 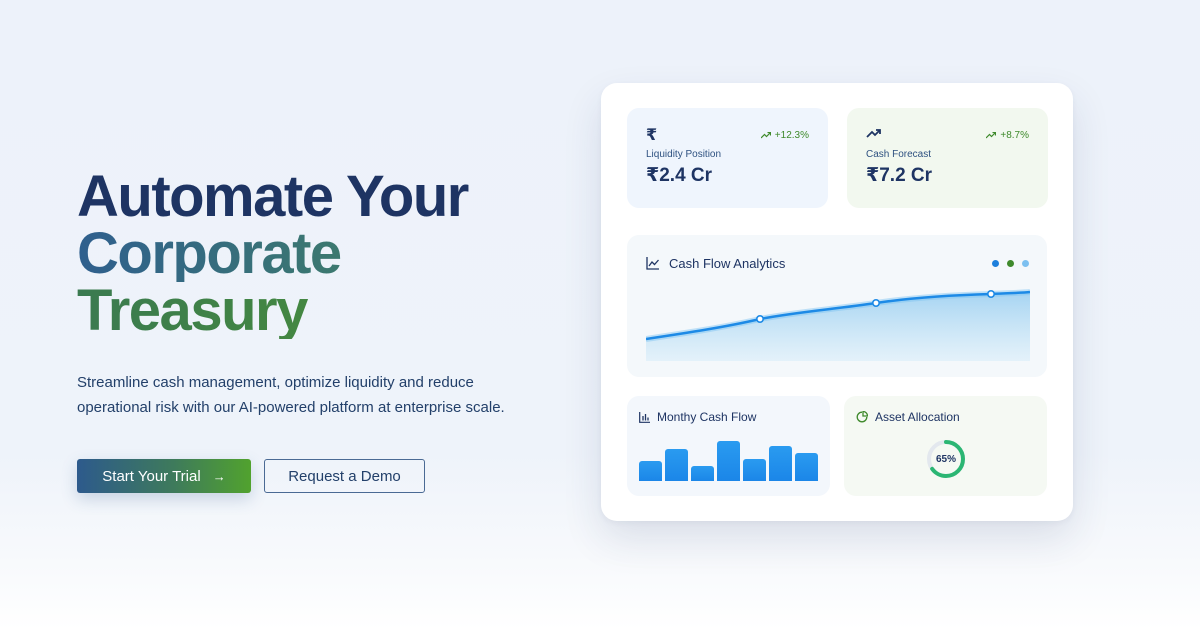 What do you see at coordinates (727, 263) in the screenshot?
I see `analytics-title-text: Cash Flow Analytics` at bounding box center [727, 263].